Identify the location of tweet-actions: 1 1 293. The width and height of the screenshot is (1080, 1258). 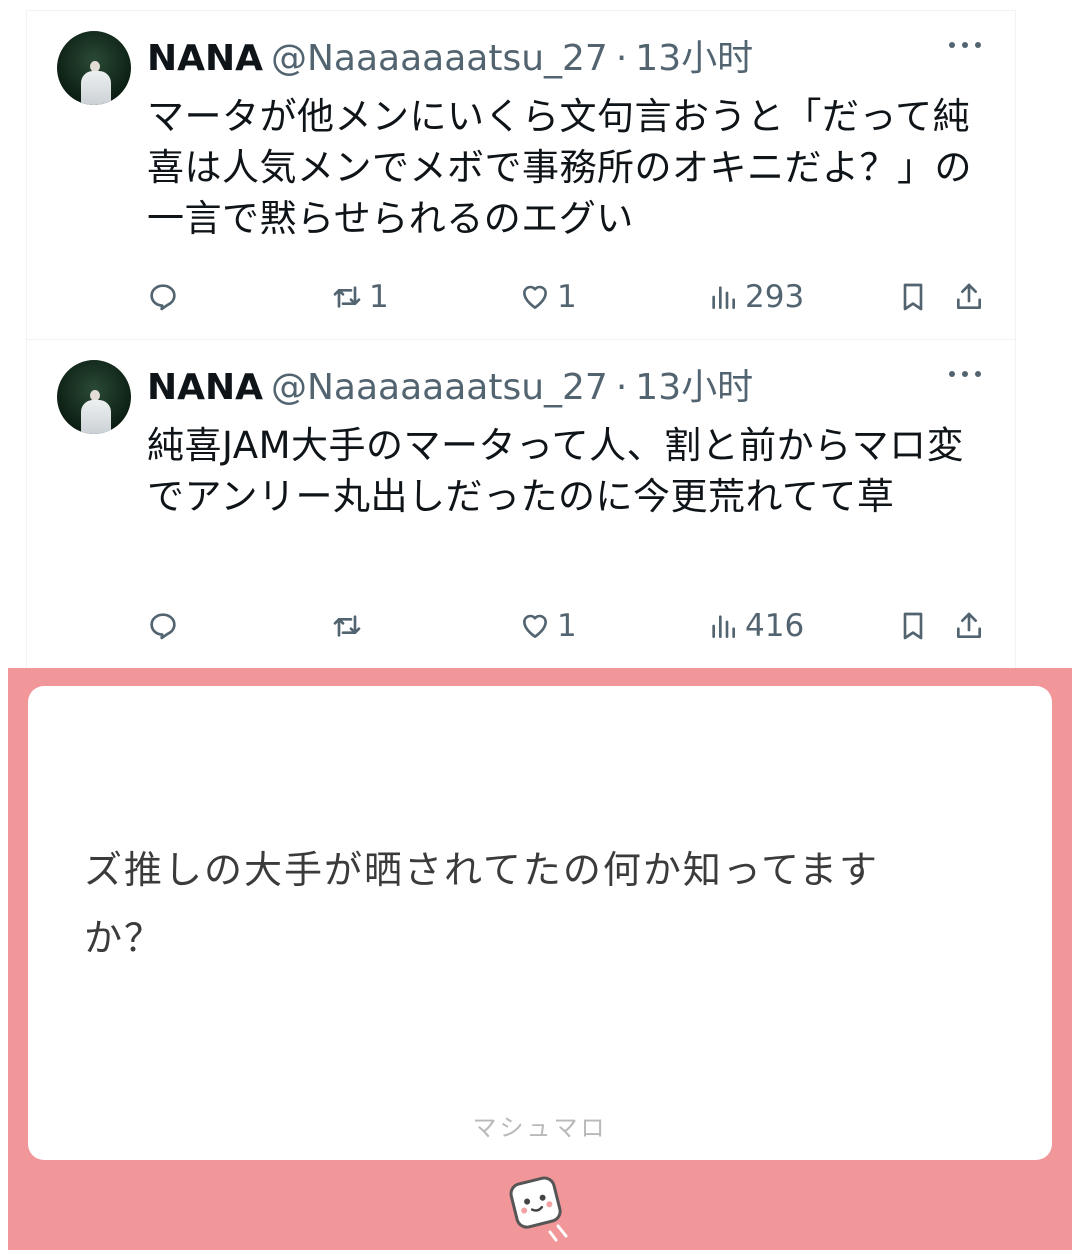
(566, 297).